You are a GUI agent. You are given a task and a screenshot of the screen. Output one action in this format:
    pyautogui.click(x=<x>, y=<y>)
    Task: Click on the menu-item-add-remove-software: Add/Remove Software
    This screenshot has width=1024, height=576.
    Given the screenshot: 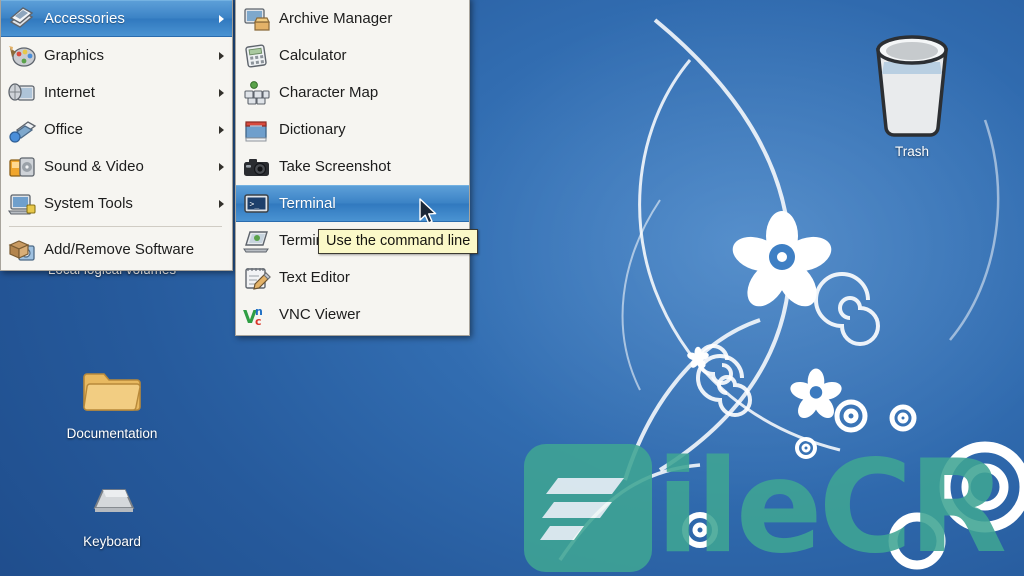 What is the action you would take?
    pyautogui.click(x=116, y=249)
    